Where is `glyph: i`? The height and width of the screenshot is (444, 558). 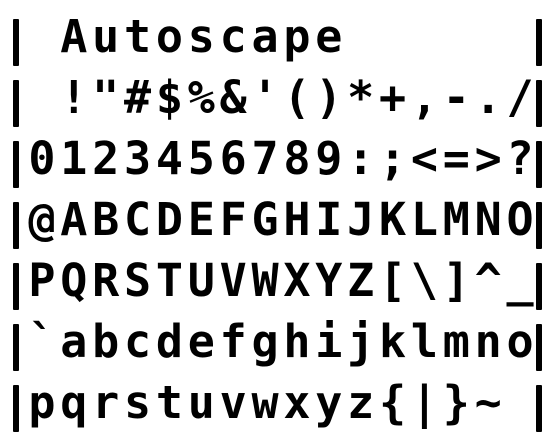 glyph: i is located at coordinates (329, 341).